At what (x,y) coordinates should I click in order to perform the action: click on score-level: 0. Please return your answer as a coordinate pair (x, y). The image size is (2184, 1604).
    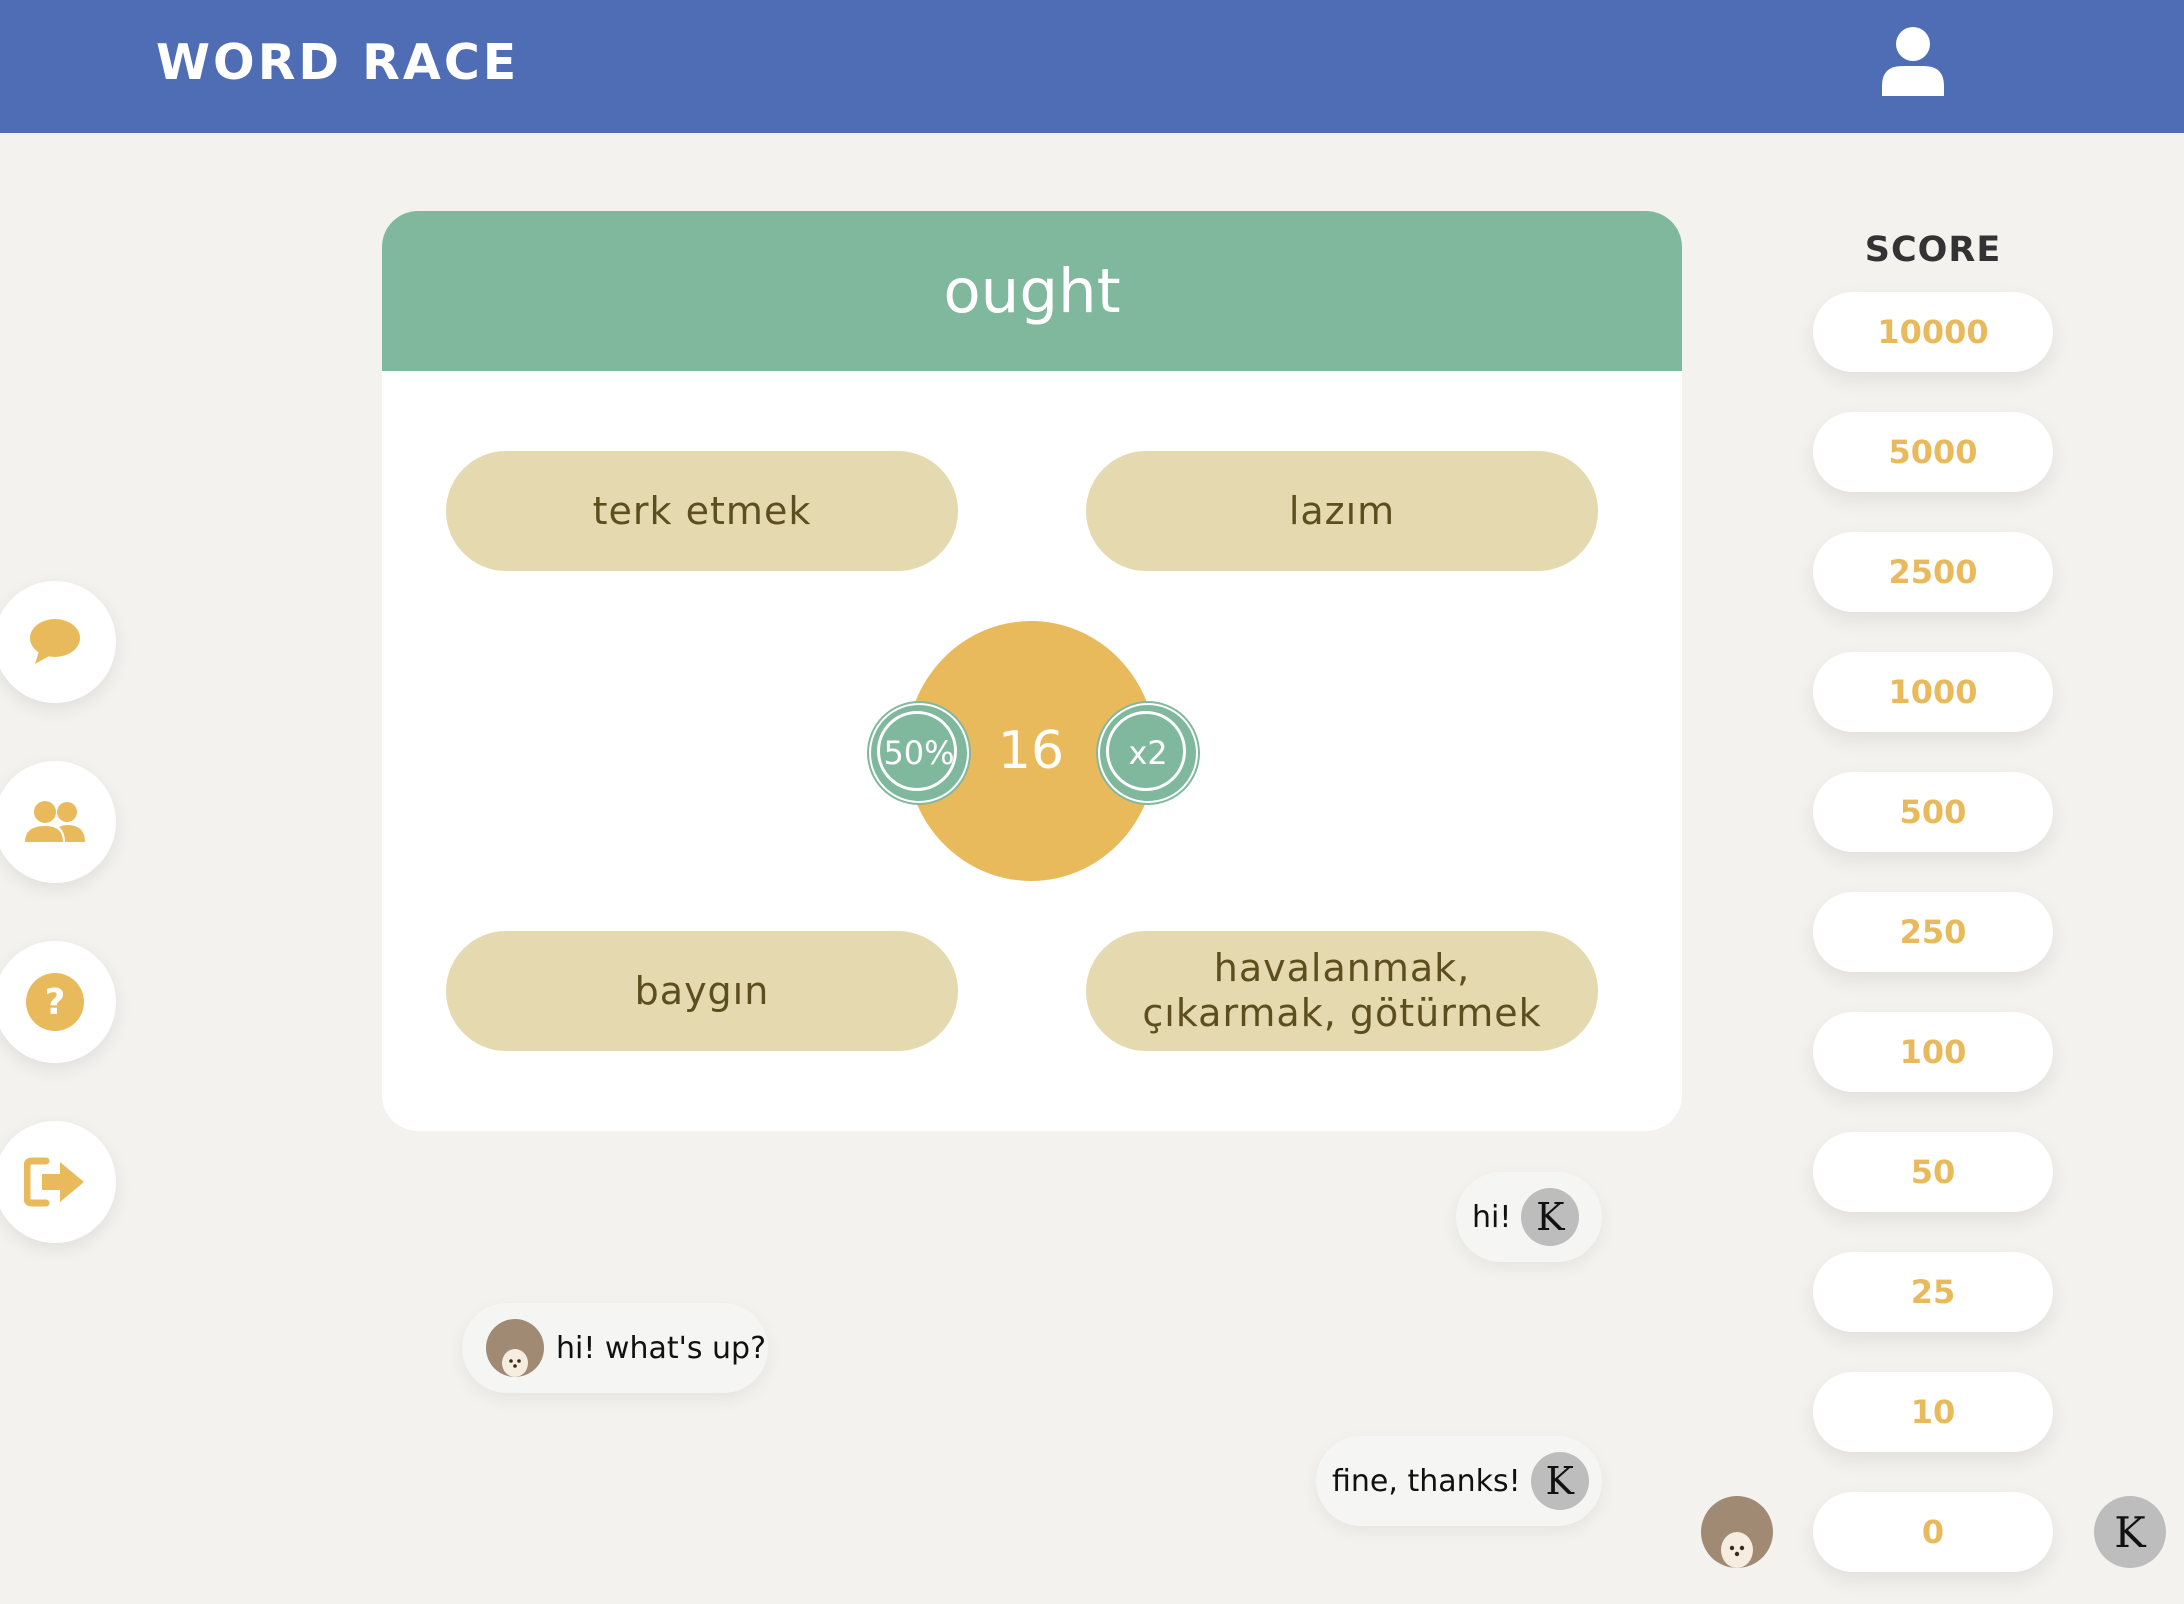
    Looking at the image, I should click on (1933, 1532).